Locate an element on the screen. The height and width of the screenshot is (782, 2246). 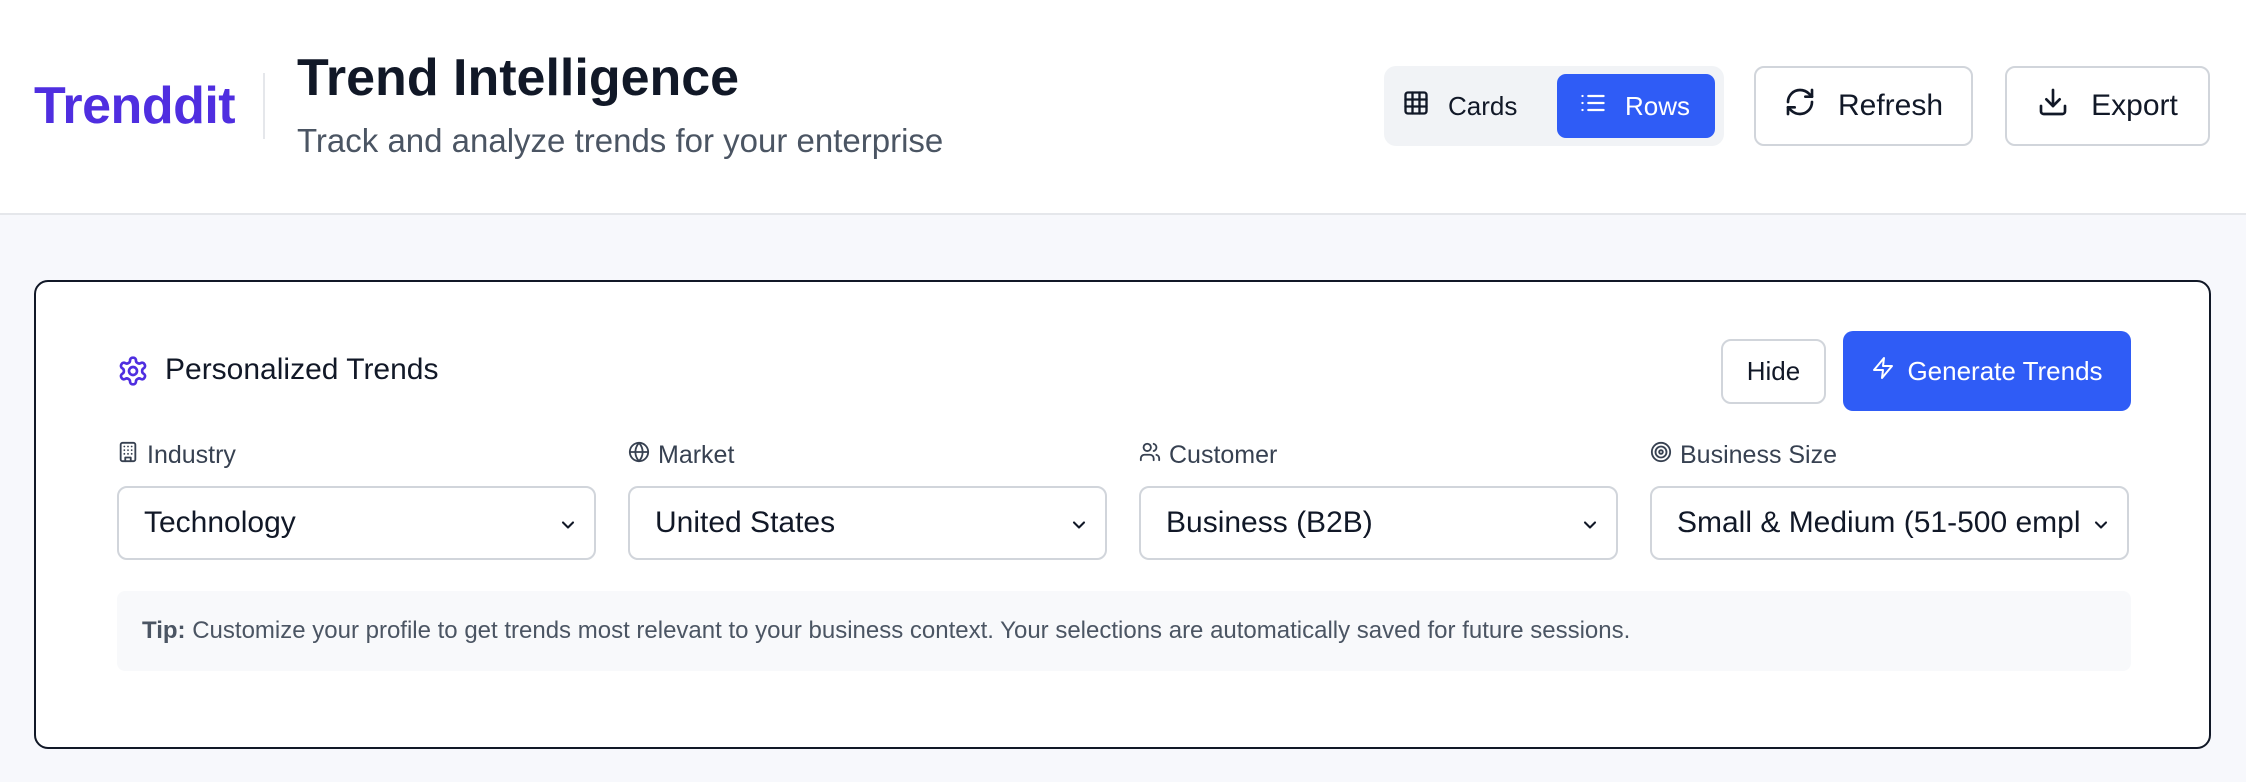
grid-icon is located at coordinates (1425, 106).